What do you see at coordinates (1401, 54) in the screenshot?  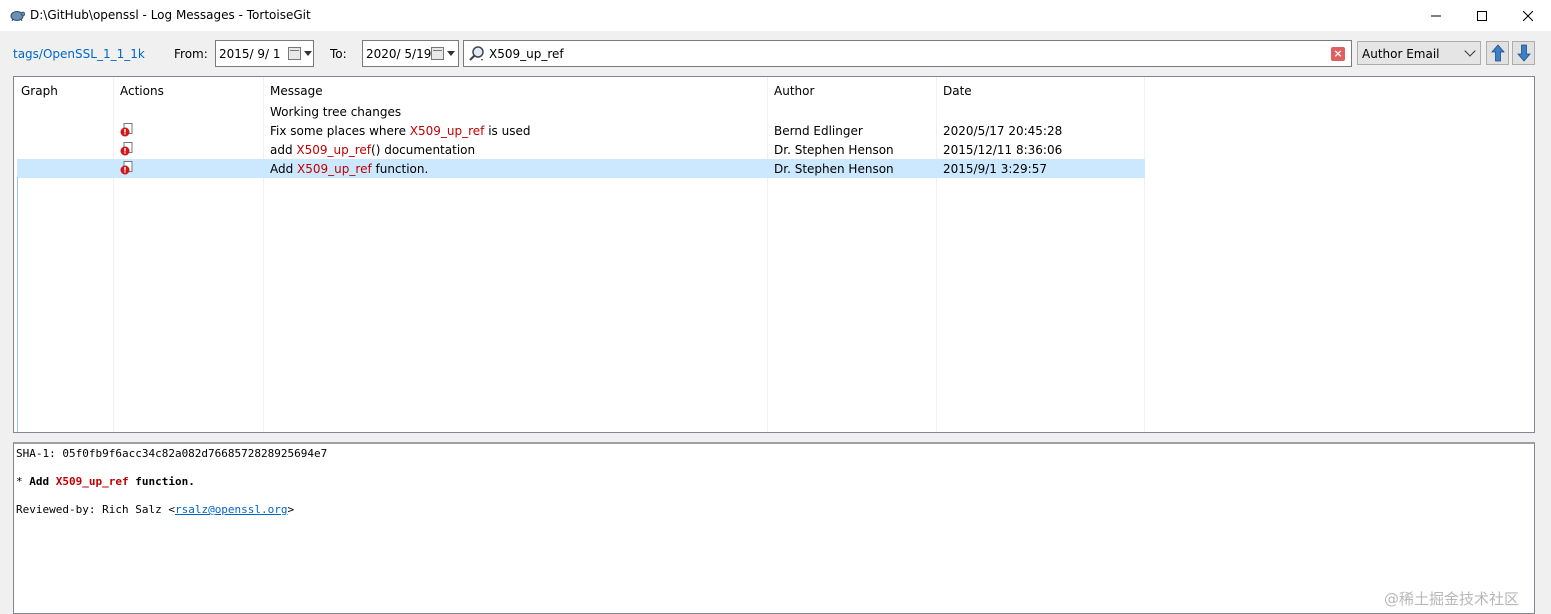 I see `filter-field-value: Author Email` at bounding box center [1401, 54].